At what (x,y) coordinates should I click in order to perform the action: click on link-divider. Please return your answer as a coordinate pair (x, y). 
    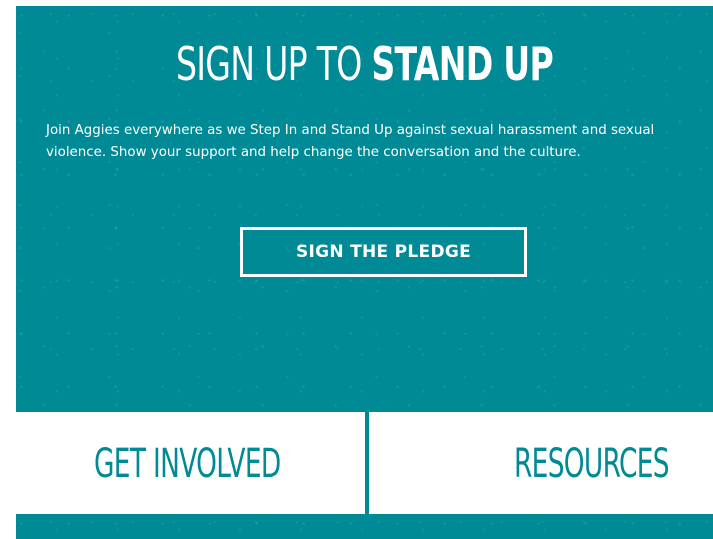
    Looking at the image, I should click on (367, 463).